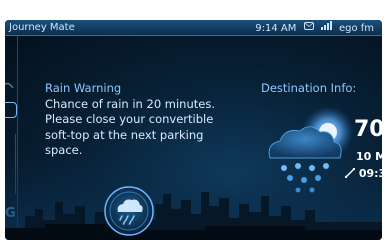  I want to click on route-icon, so click(350, 174).